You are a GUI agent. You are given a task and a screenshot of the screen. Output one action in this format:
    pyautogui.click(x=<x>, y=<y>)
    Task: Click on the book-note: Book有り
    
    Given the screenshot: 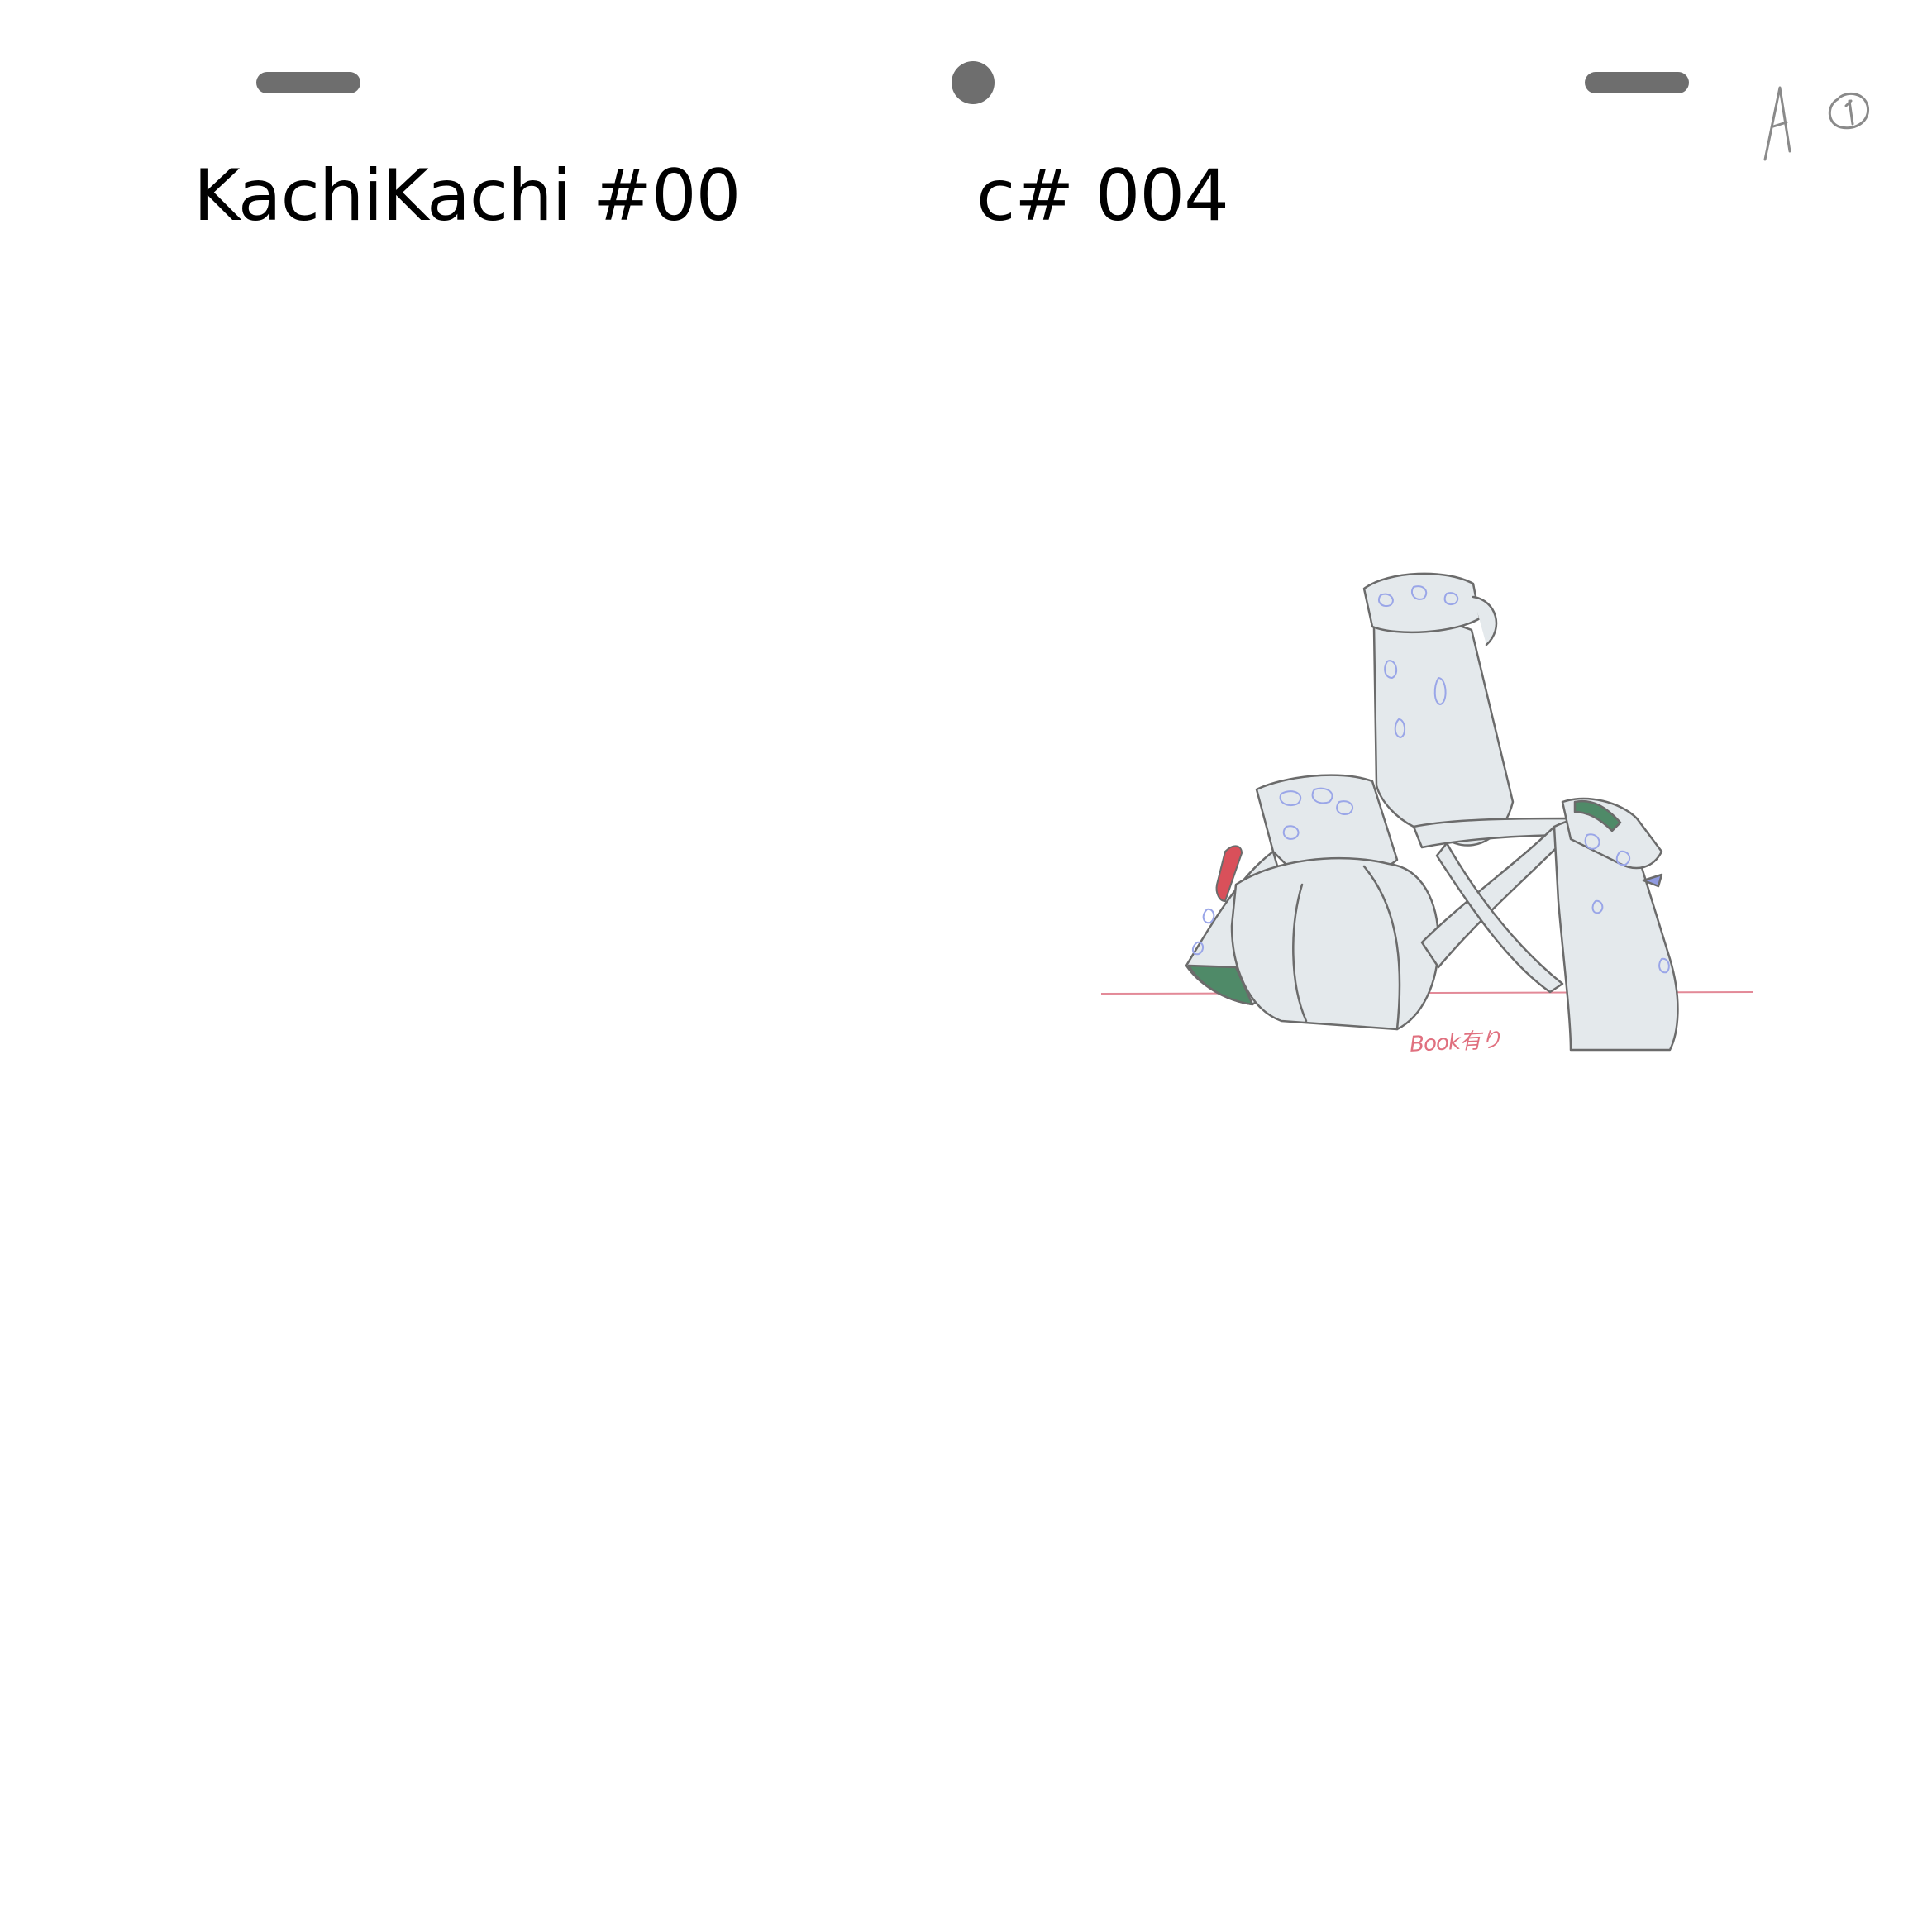 What is the action you would take?
    pyautogui.click(x=1456, y=1042)
    